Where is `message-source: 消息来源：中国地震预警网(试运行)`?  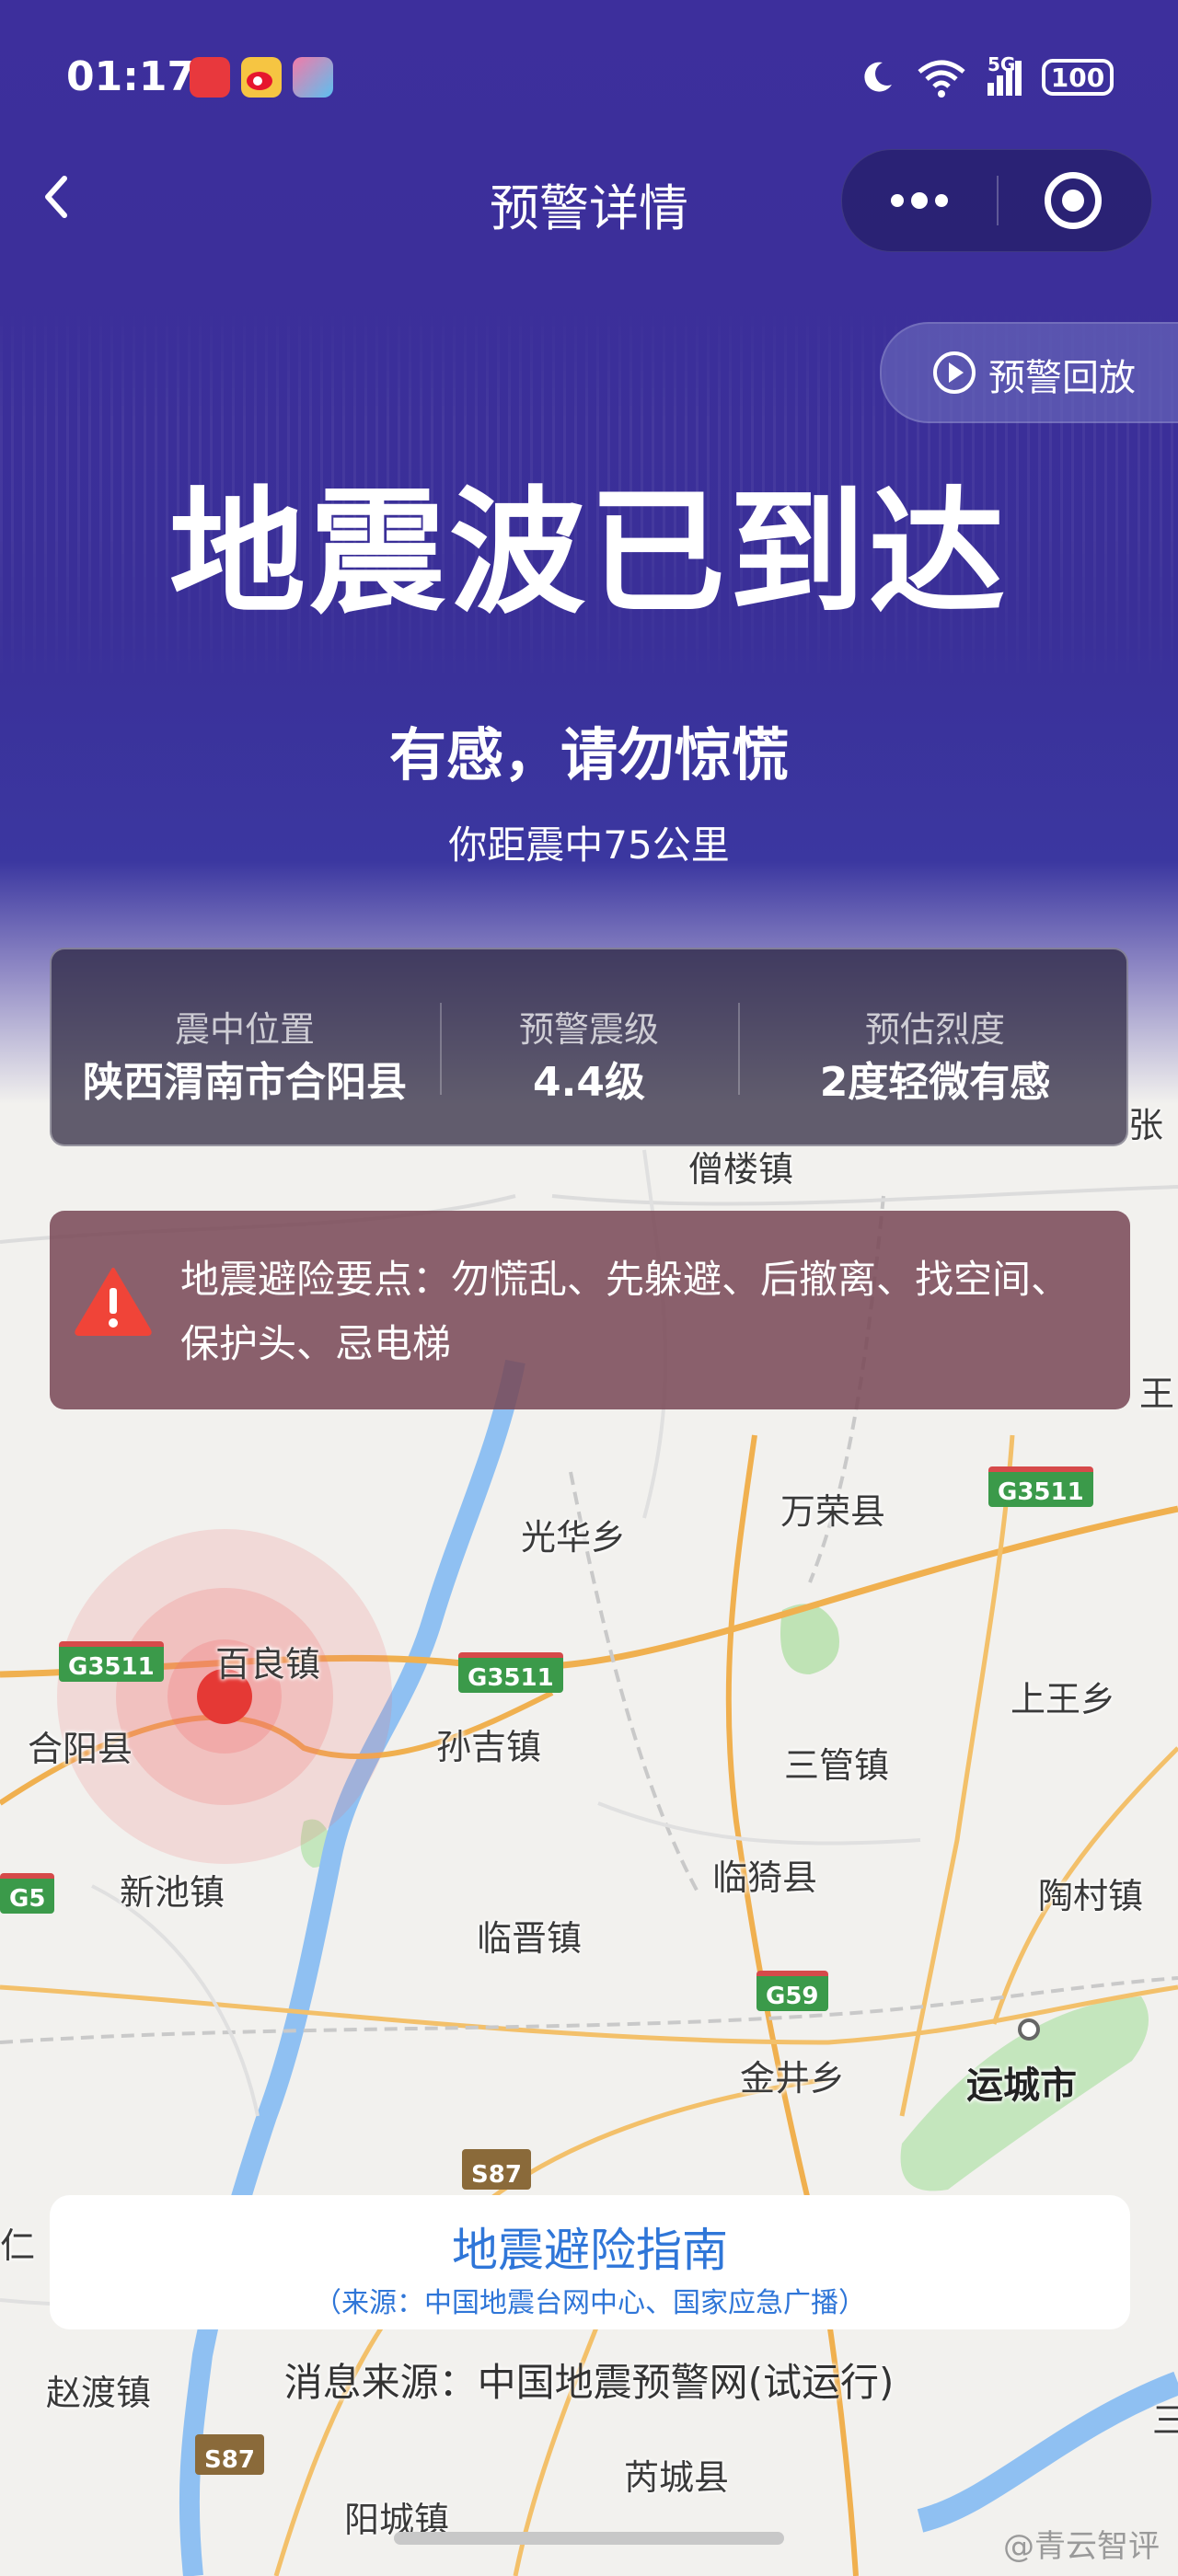 message-source: 消息来源：中国地震预警网(试运行) is located at coordinates (589, 2382).